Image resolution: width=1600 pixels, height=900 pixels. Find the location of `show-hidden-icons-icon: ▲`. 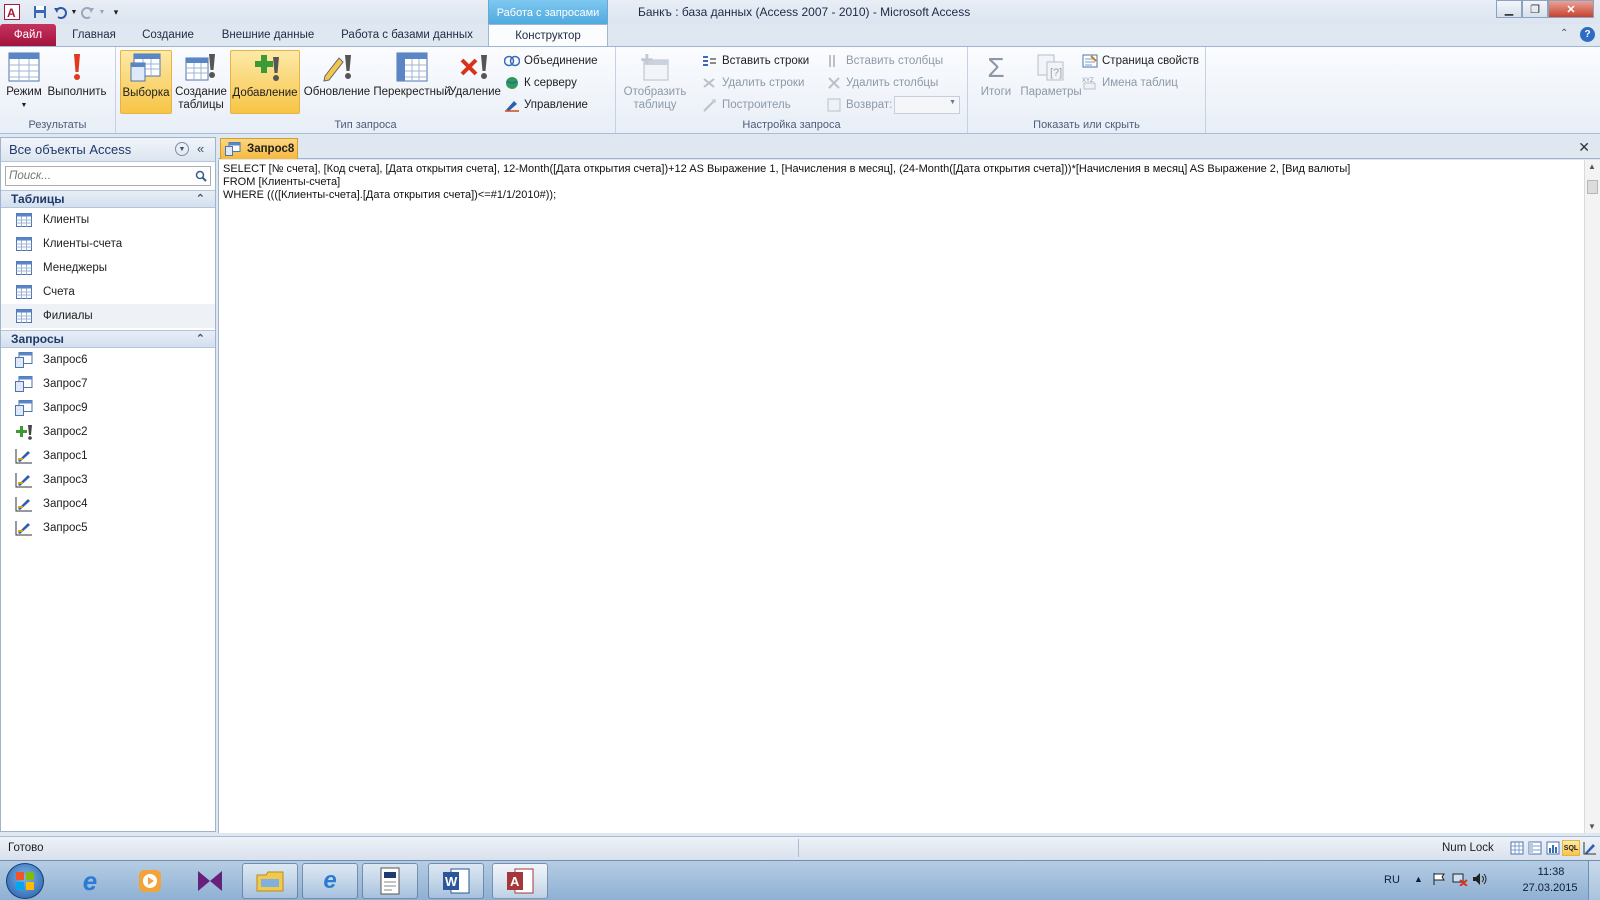

show-hidden-icons-icon: ▲ is located at coordinates (1418, 879).